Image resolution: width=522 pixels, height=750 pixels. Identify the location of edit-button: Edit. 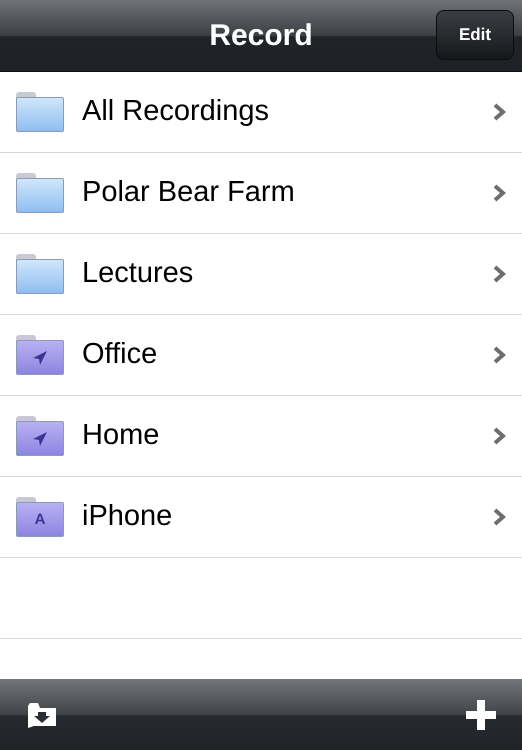
(475, 35).